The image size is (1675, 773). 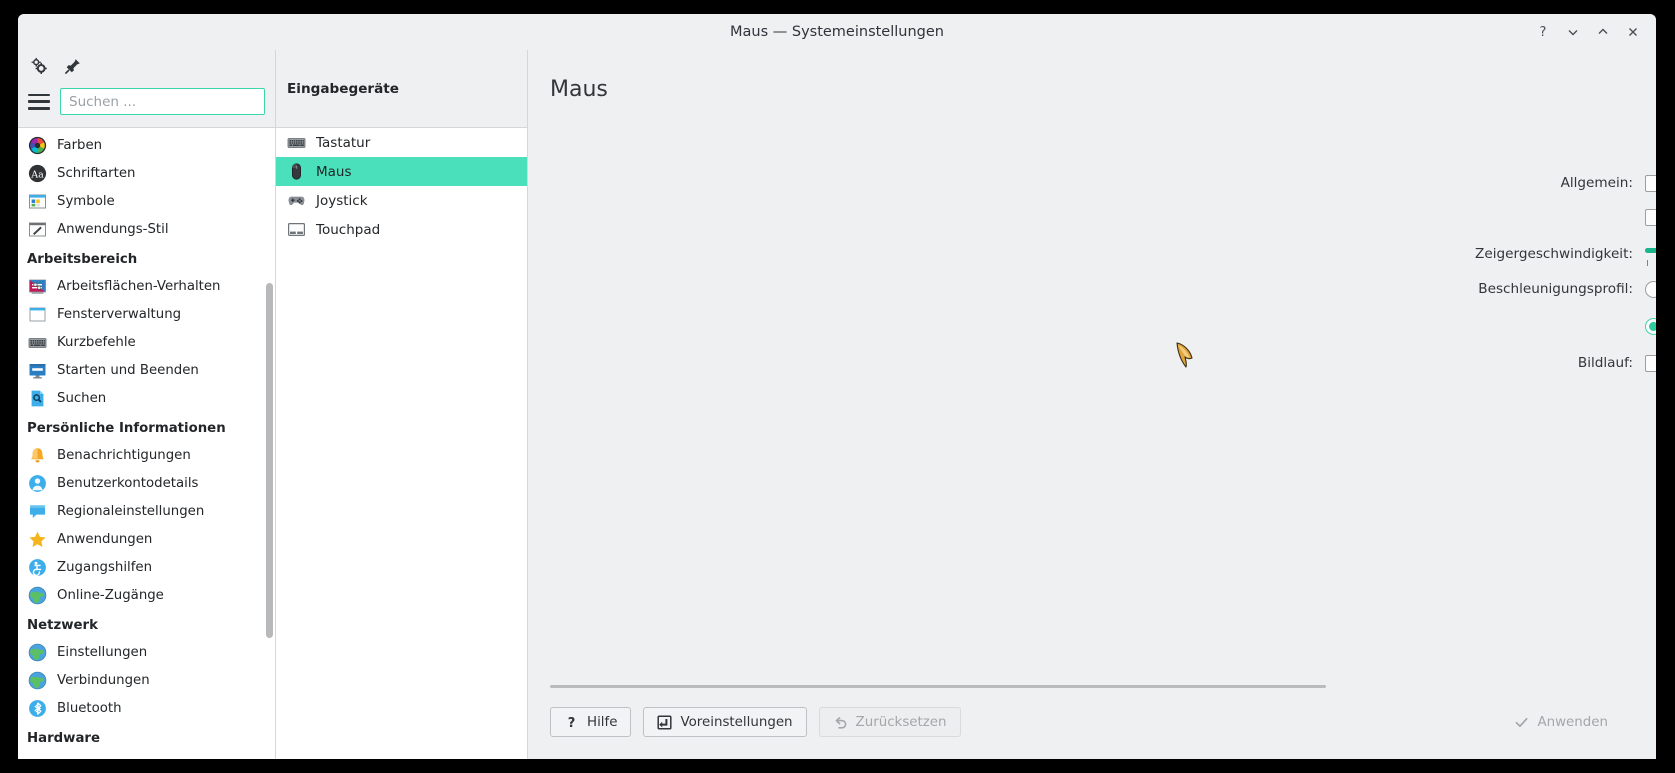 What do you see at coordinates (64, 738) in the screenshot?
I see `sidebar-header-hardware: Hardware` at bounding box center [64, 738].